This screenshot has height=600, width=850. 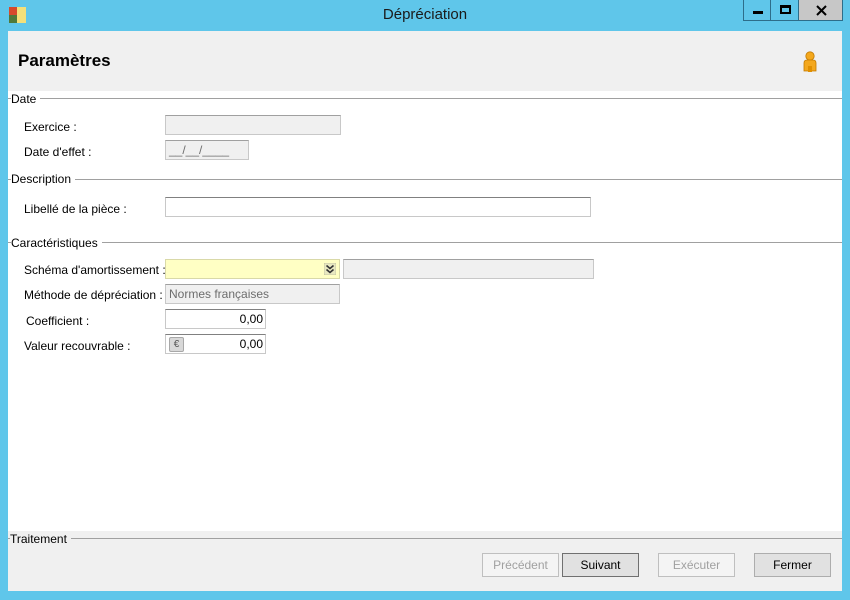 I want to click on date-effet-field: __/__/____, so click(x=207, y=150).